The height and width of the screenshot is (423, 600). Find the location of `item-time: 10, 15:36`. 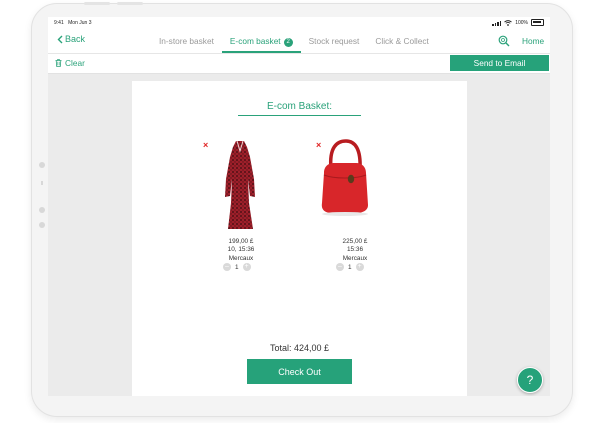

item-time: 10, 15:36 is located at coordinates (241, 250).